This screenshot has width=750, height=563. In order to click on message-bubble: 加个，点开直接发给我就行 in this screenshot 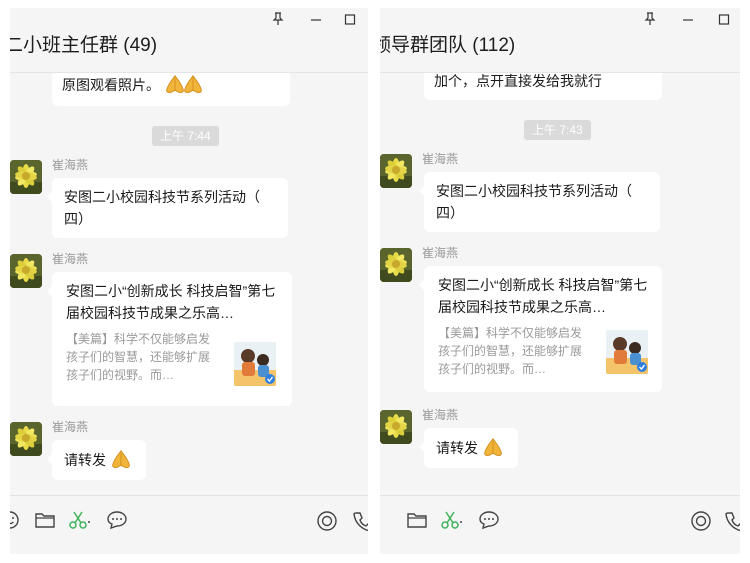, I will do `click(543, 86)`.